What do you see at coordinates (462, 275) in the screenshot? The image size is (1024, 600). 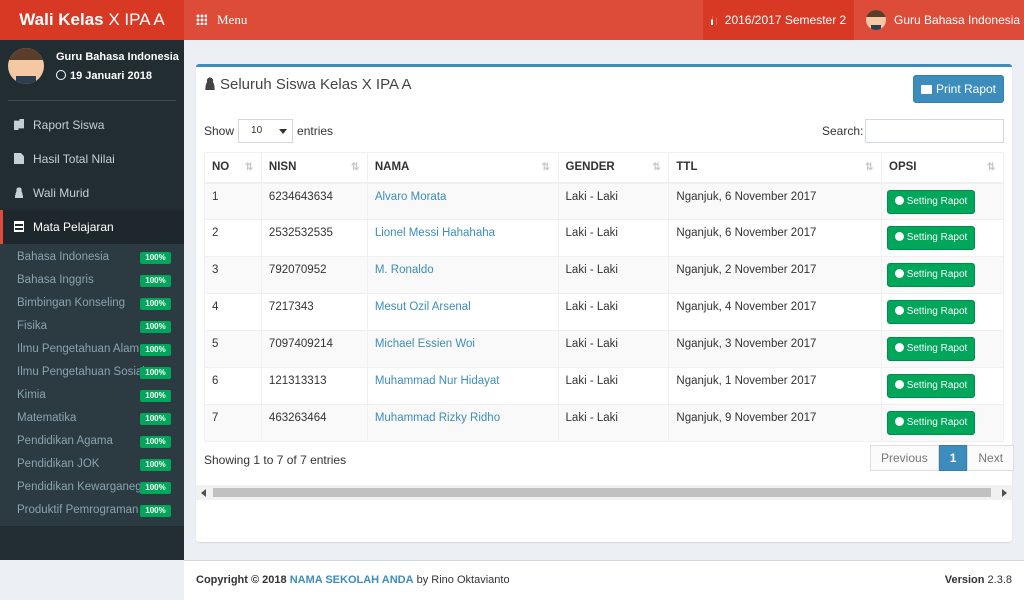 I see `cell-nama-link: M. Ronaldo` at bounding box center [462, 275].